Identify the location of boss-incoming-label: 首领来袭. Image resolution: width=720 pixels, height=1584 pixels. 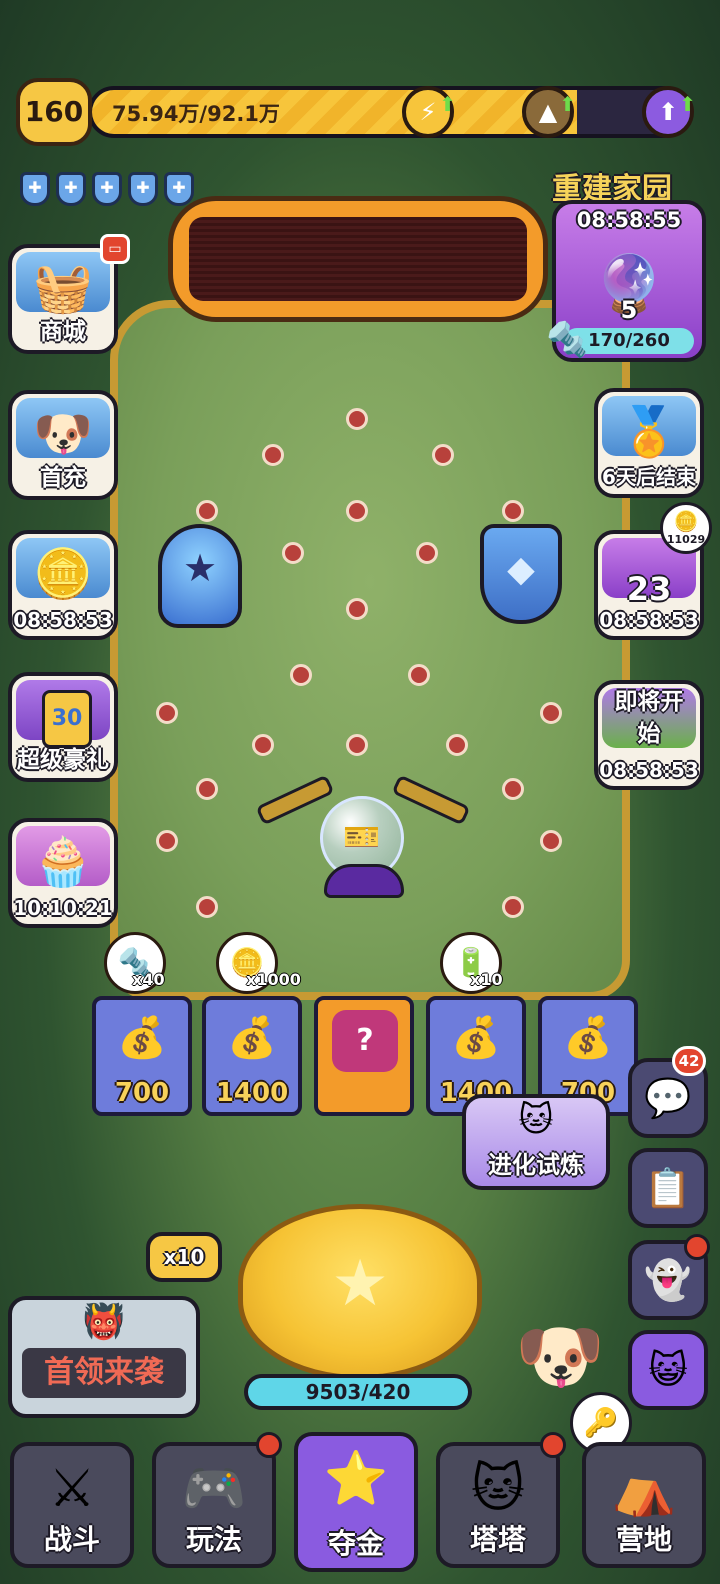
(104, 1373).